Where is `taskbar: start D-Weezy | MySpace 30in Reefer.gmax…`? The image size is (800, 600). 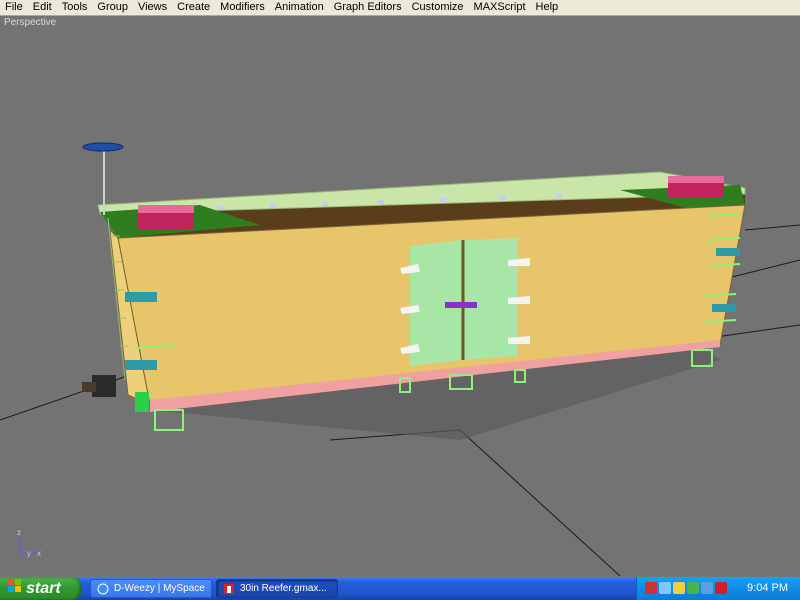
taskbar: start D-Weezy | MySpace 30in Reefer.gmax… is located at coordinates (400, 588).